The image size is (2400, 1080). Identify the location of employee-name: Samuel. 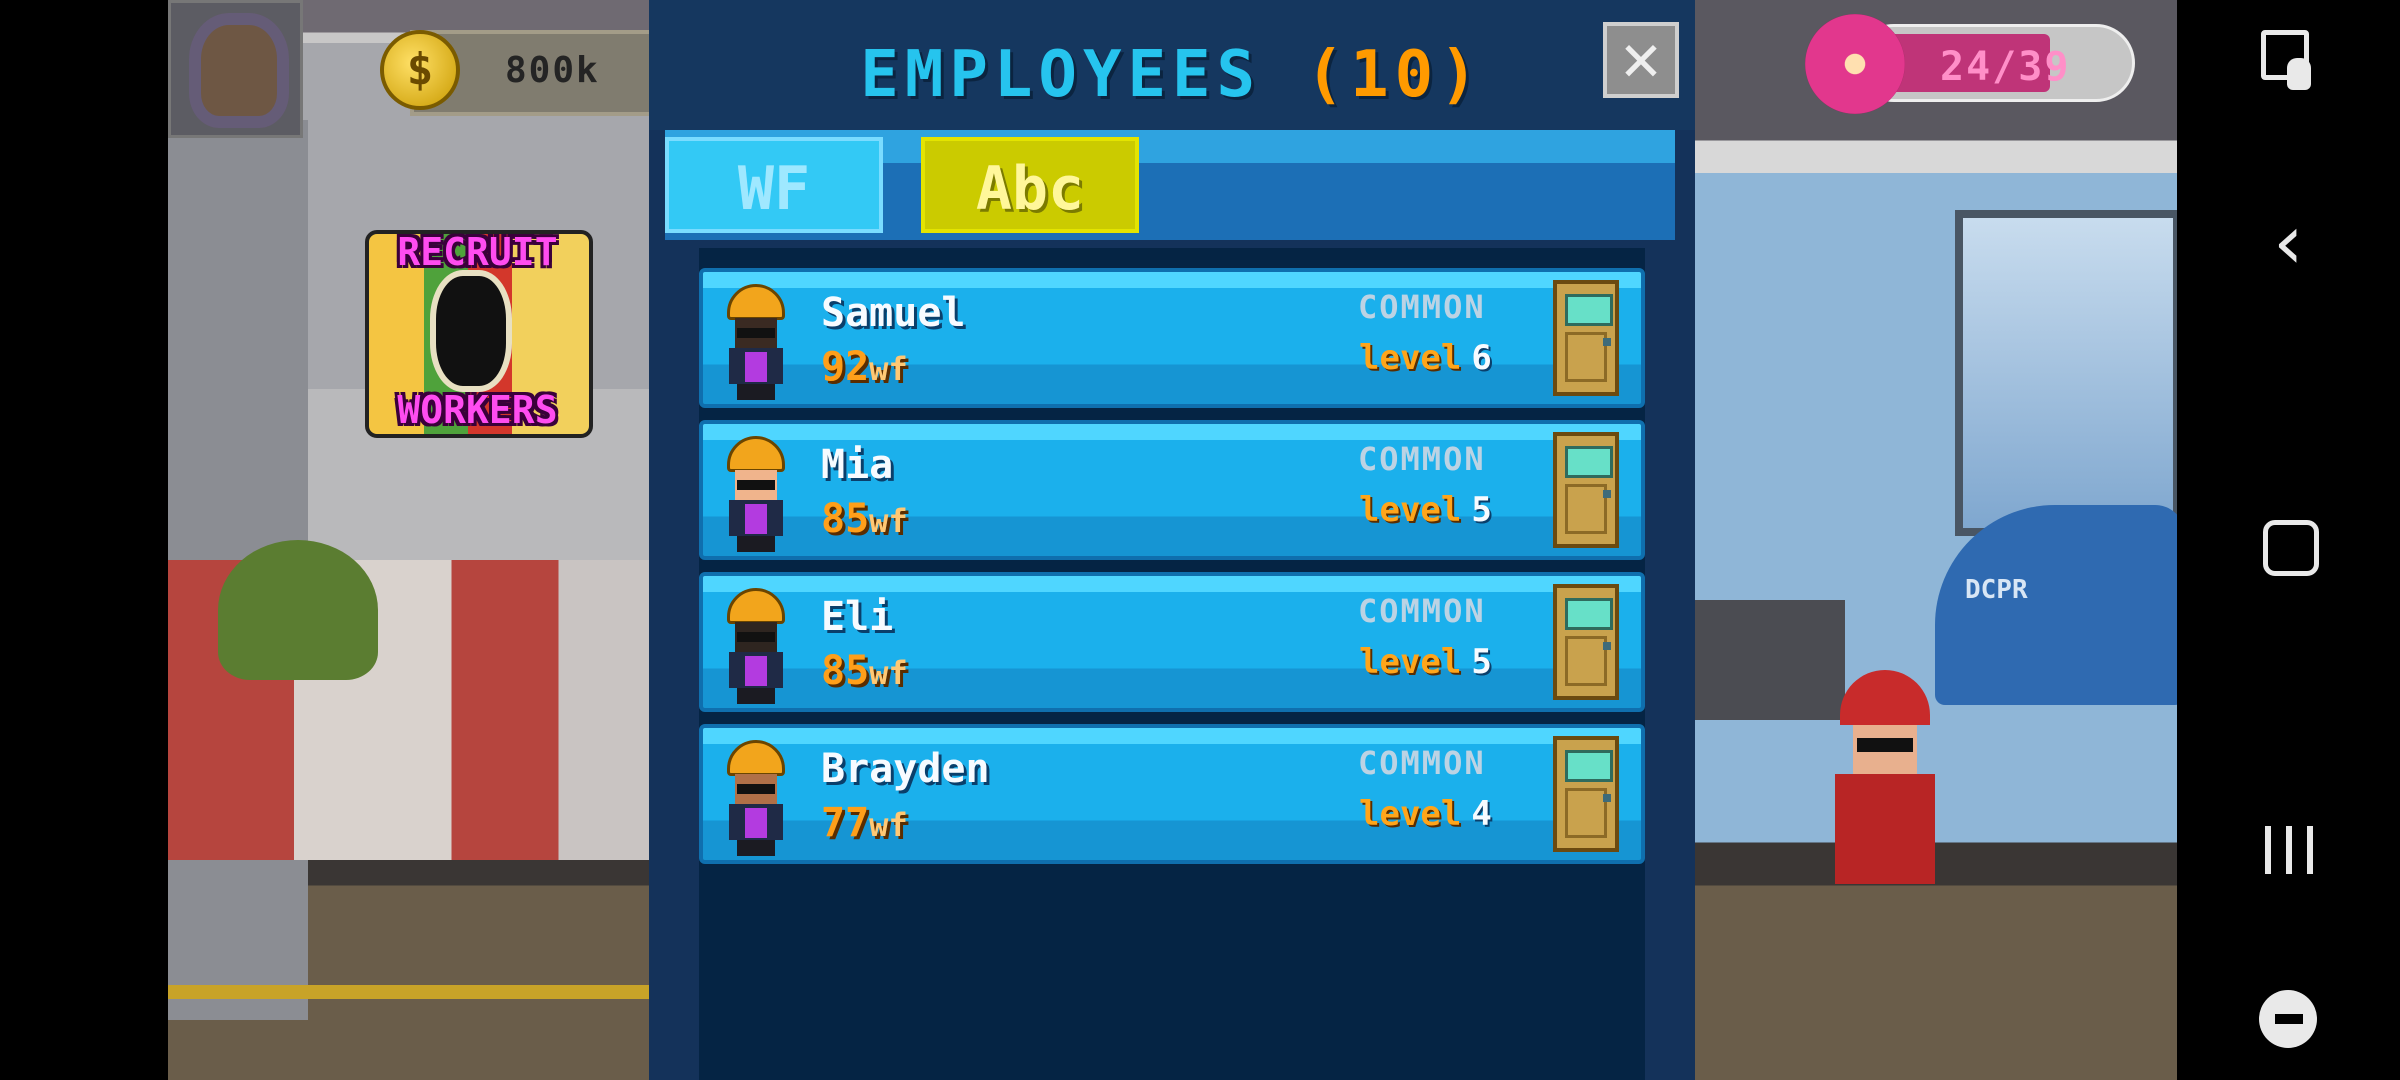
(893, 313).